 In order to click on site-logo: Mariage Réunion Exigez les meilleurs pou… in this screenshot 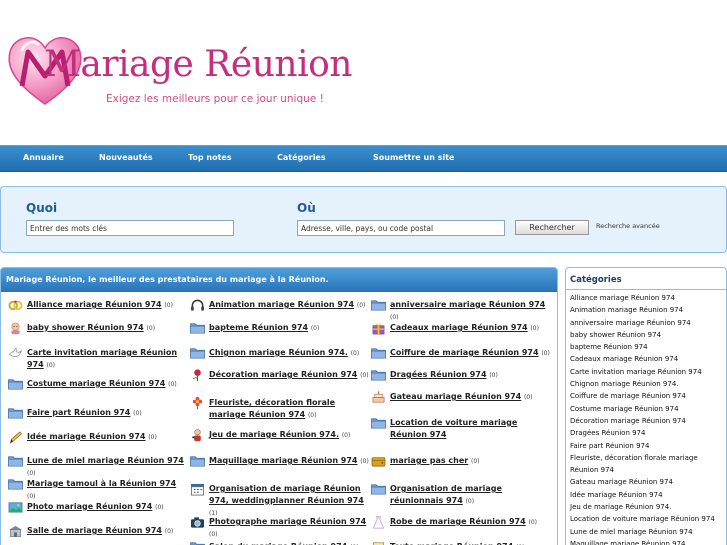, I will do `click(178, 74)`.